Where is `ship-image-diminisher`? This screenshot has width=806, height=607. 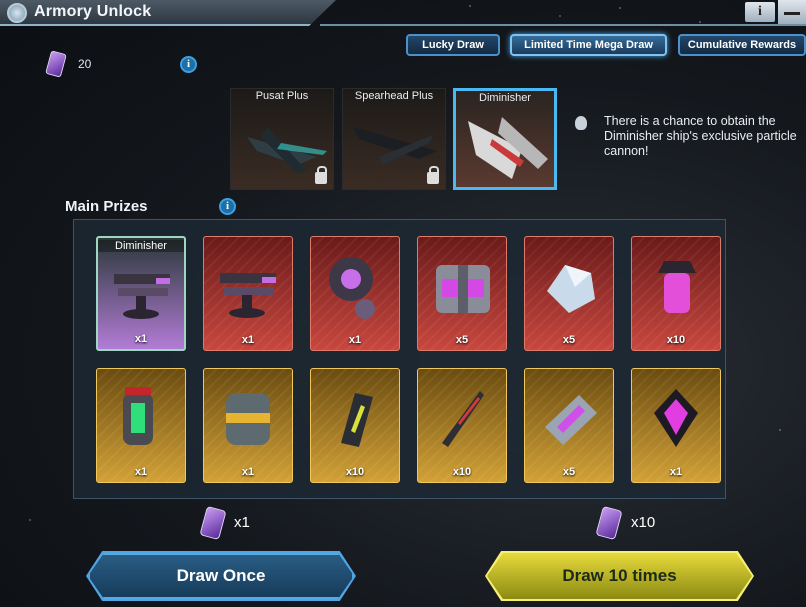
ship-image-diminisher is located at coordinates (508, 148).